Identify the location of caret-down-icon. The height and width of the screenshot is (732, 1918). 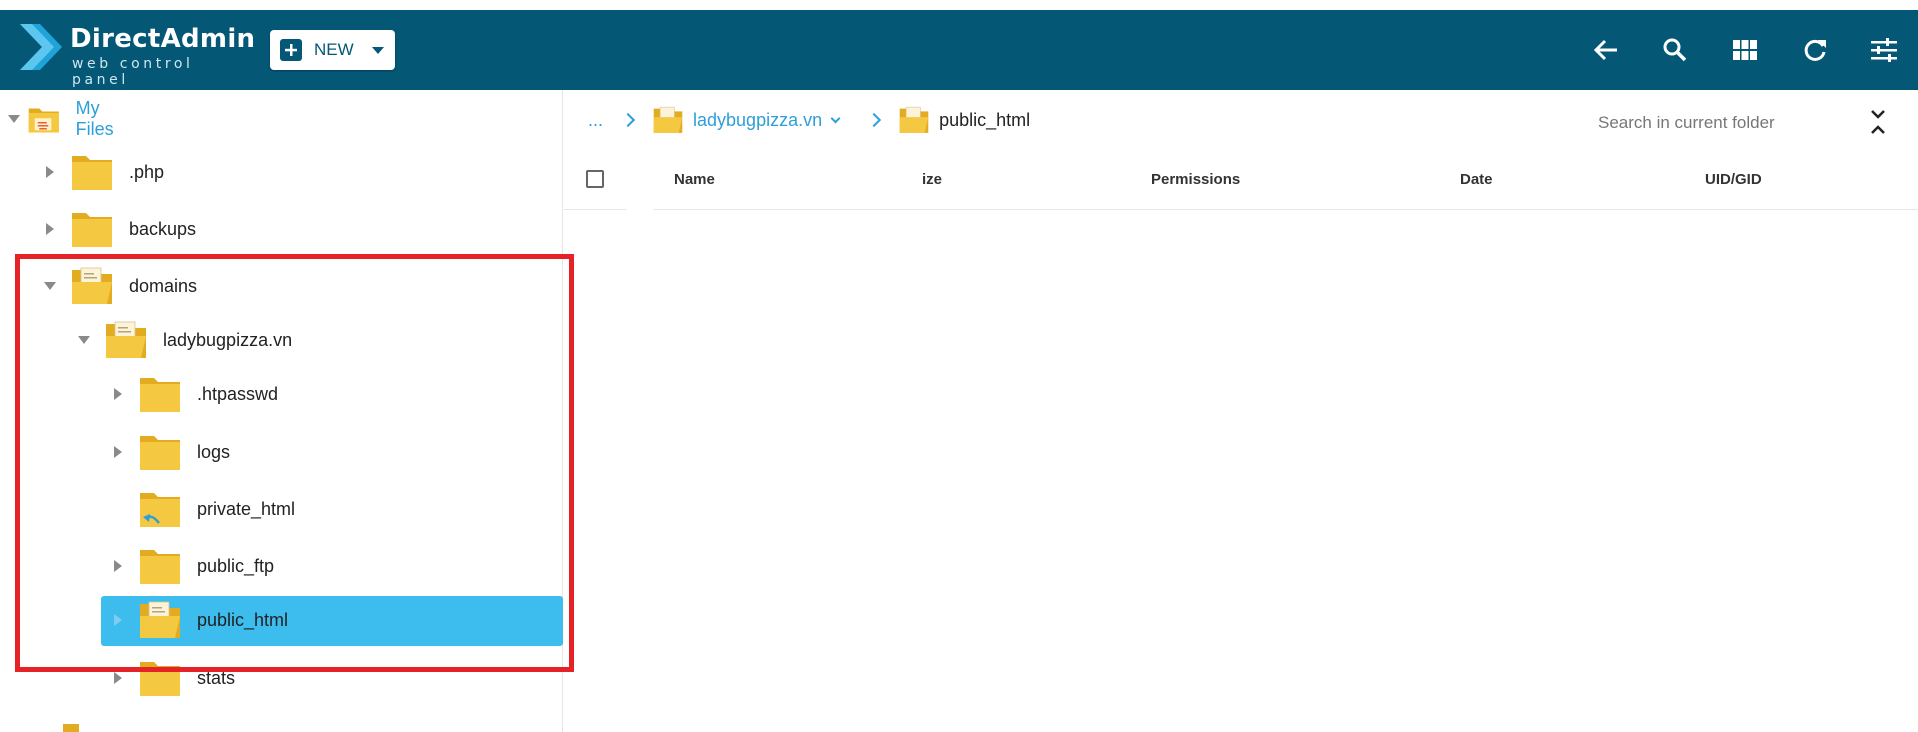
(377, 50).